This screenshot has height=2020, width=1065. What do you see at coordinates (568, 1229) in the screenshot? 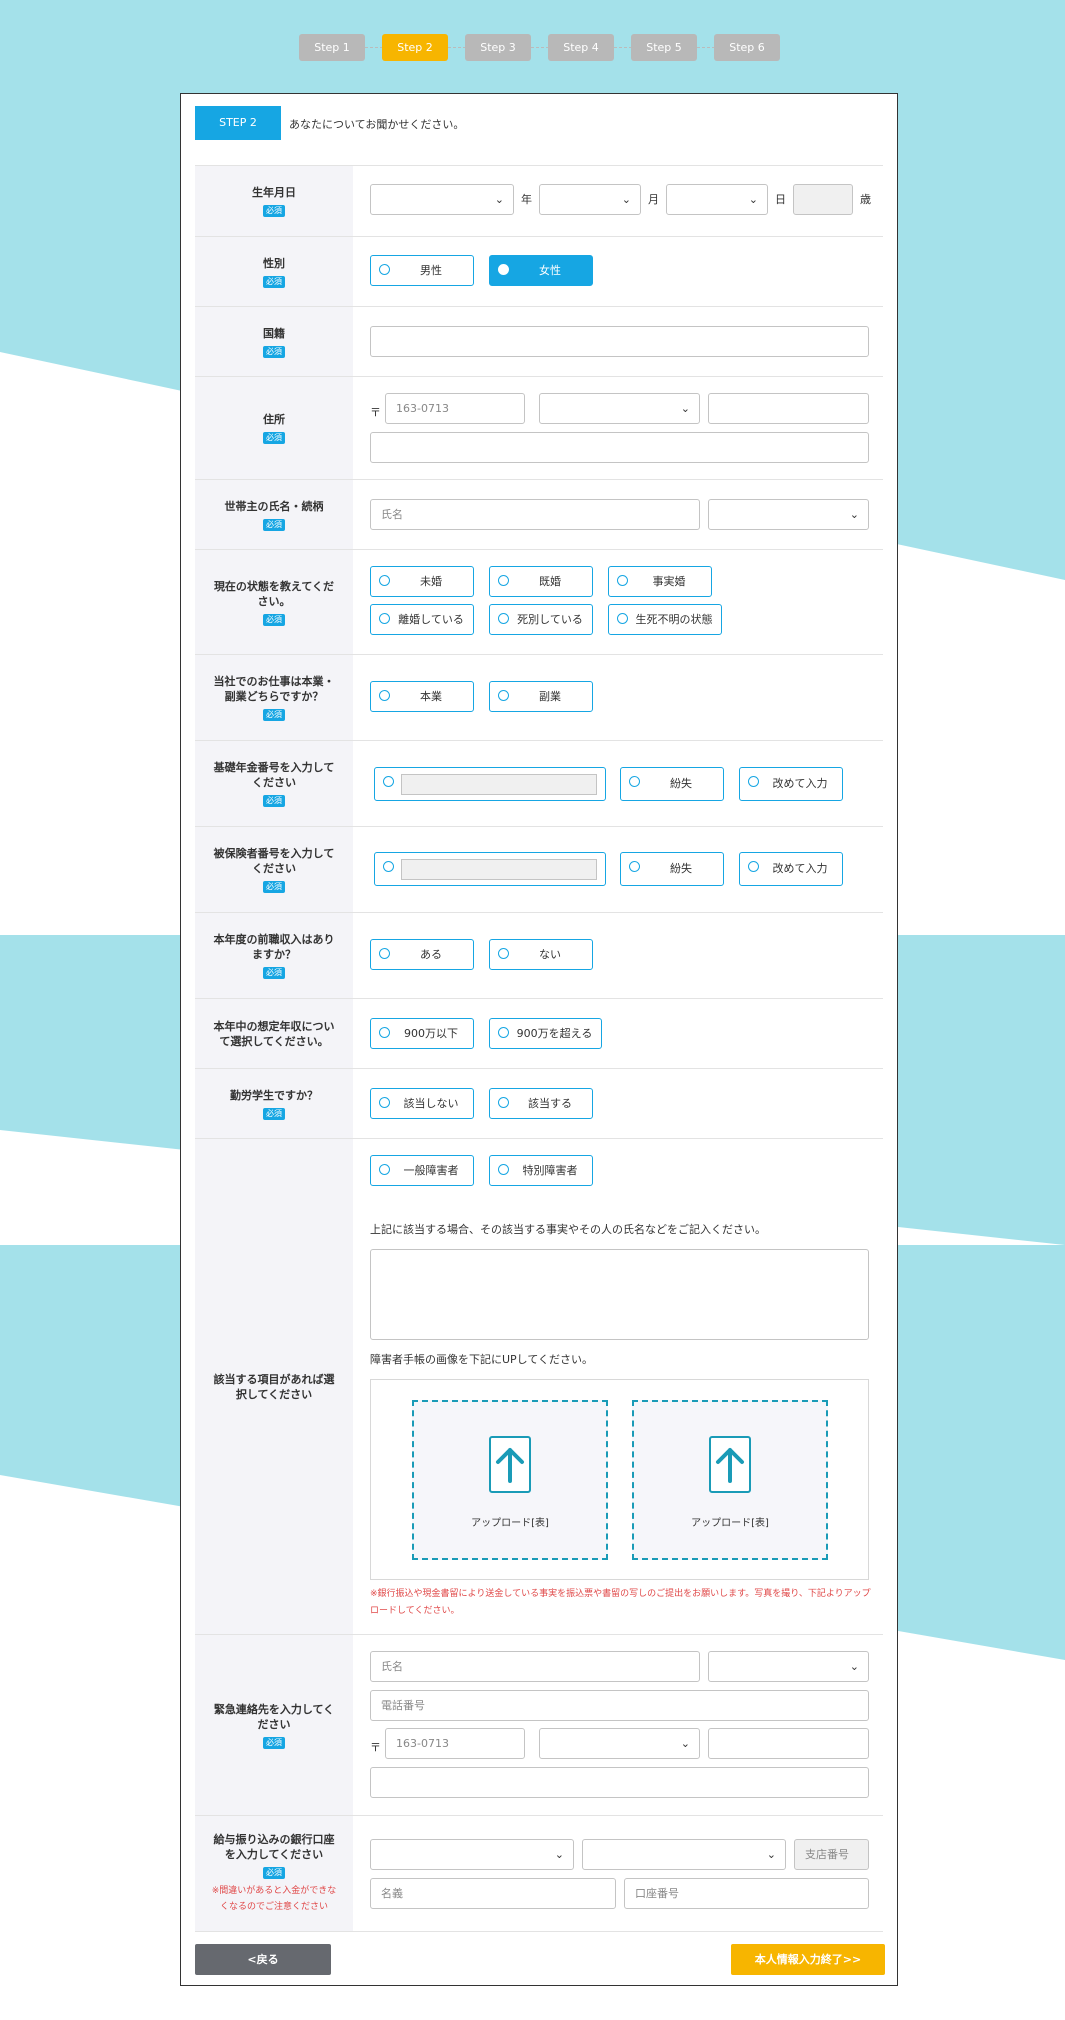
I see `disability-detail-text: 上記に該当する場合、その該当する事実やその人の氏名などをご記入ください。` at bounding box center [568, 1229].